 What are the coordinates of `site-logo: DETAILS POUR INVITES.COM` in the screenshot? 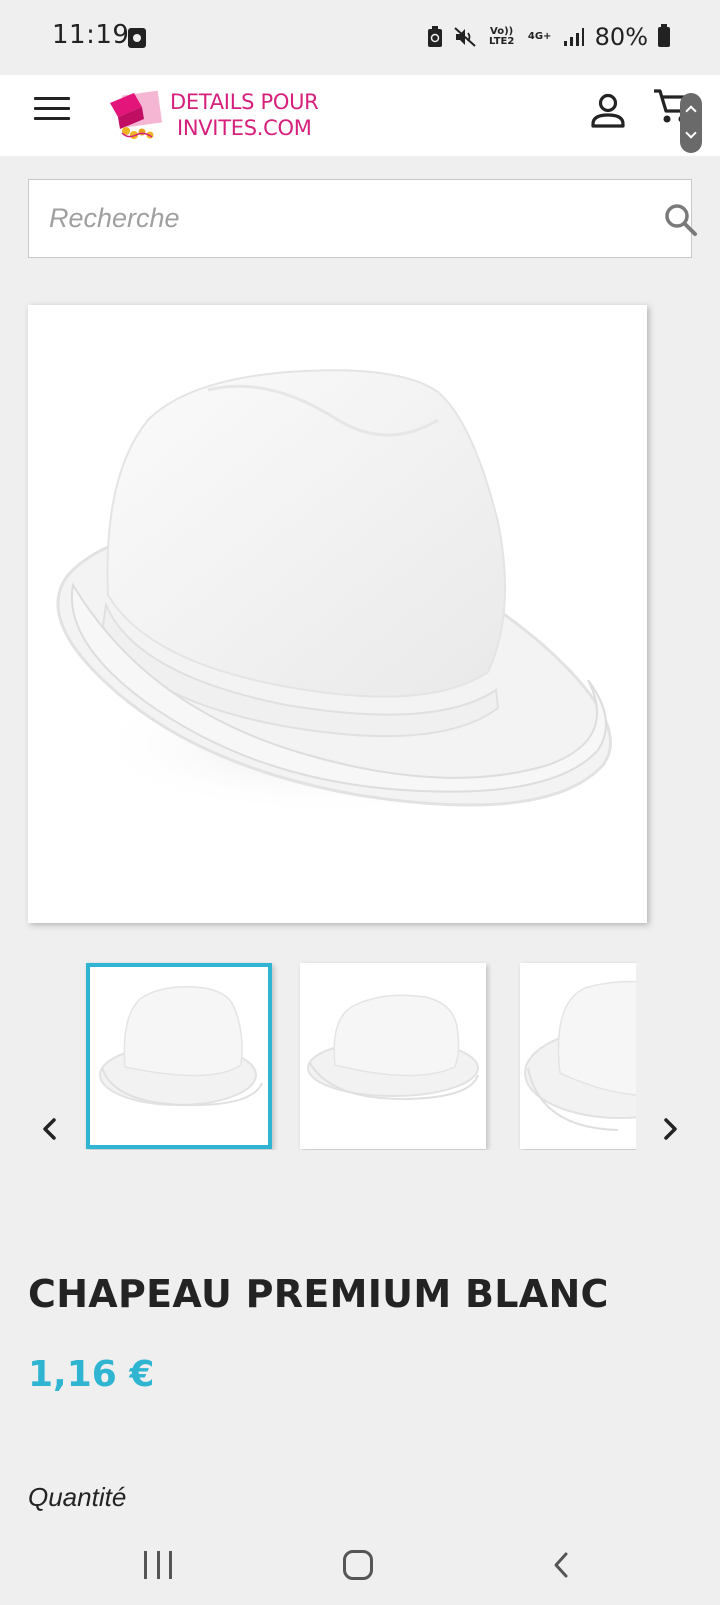 It's located at (224, 115).